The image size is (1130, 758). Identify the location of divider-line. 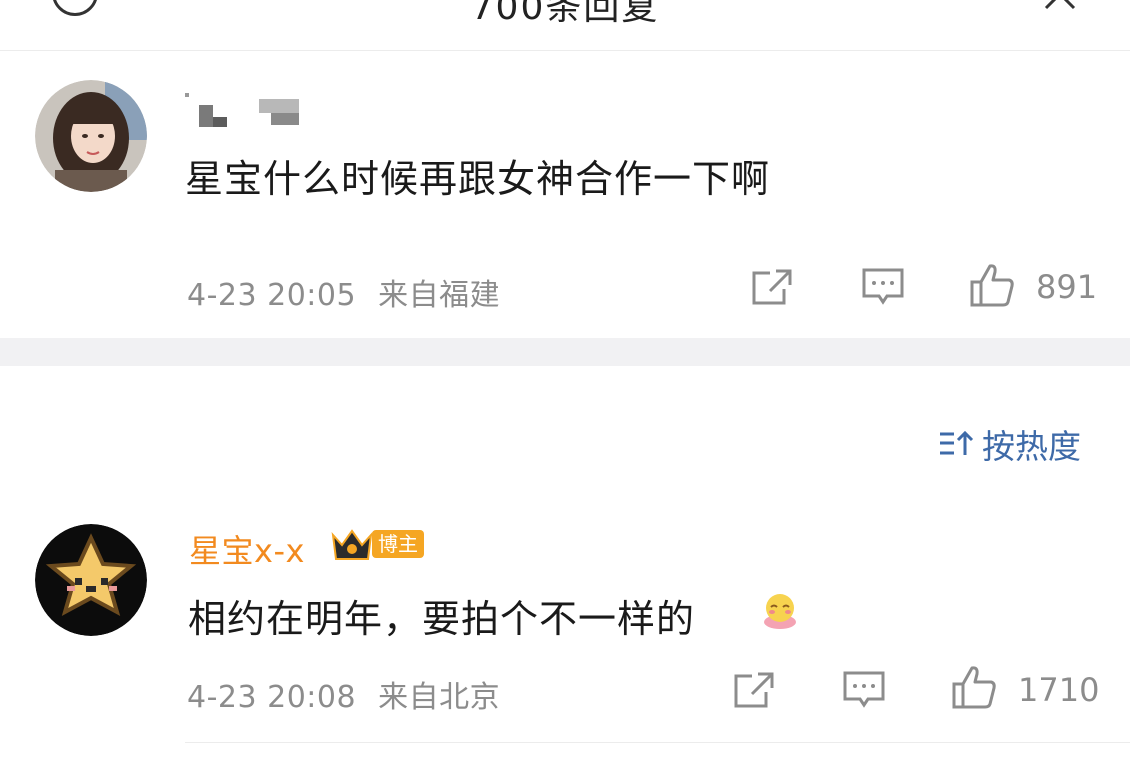
(657, 742).